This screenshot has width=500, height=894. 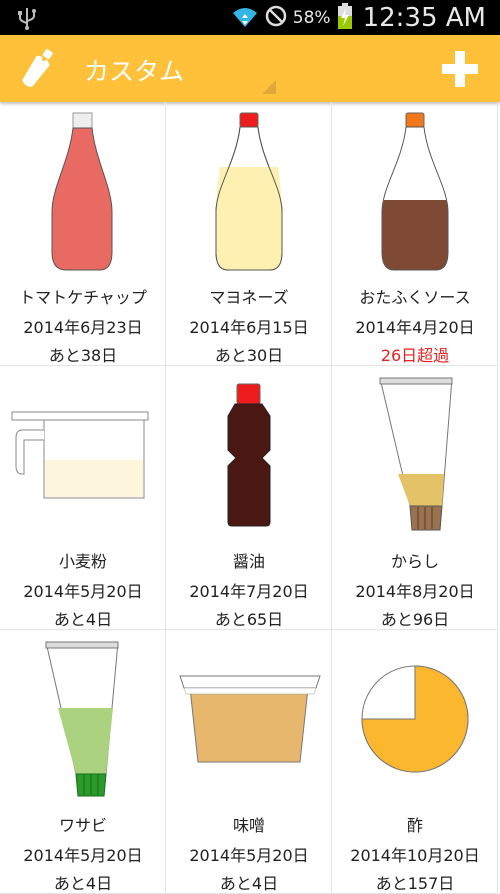 I want to click on grid-item: トマトケチャップ 2014年6月23日 あと38日, so click(x=83, y=234).